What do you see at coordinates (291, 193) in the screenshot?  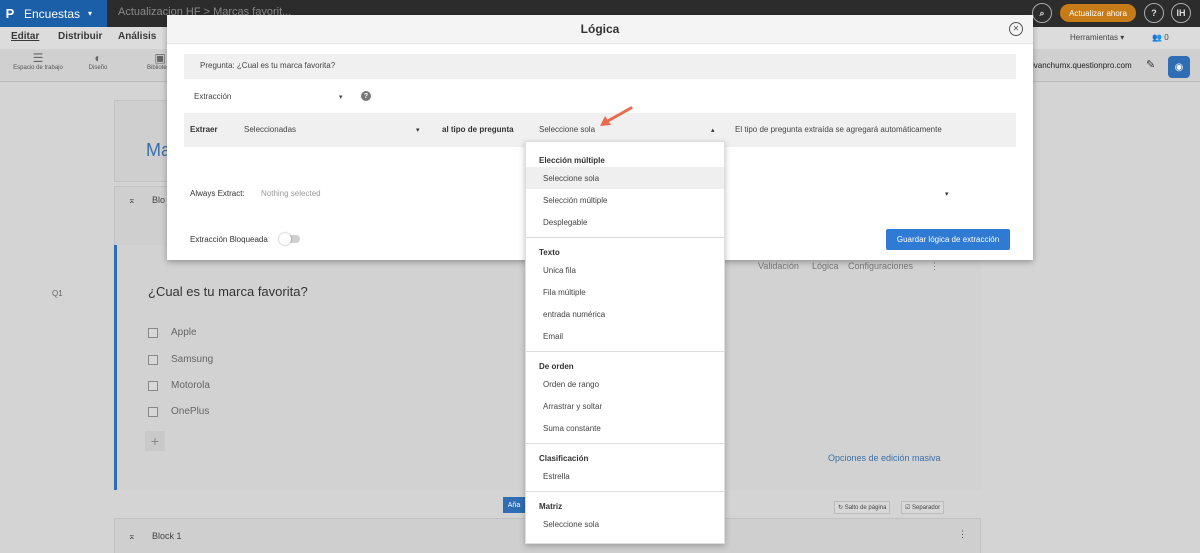 I see `always-extract-select: Nothing selected` at bounding box center [291, 193].